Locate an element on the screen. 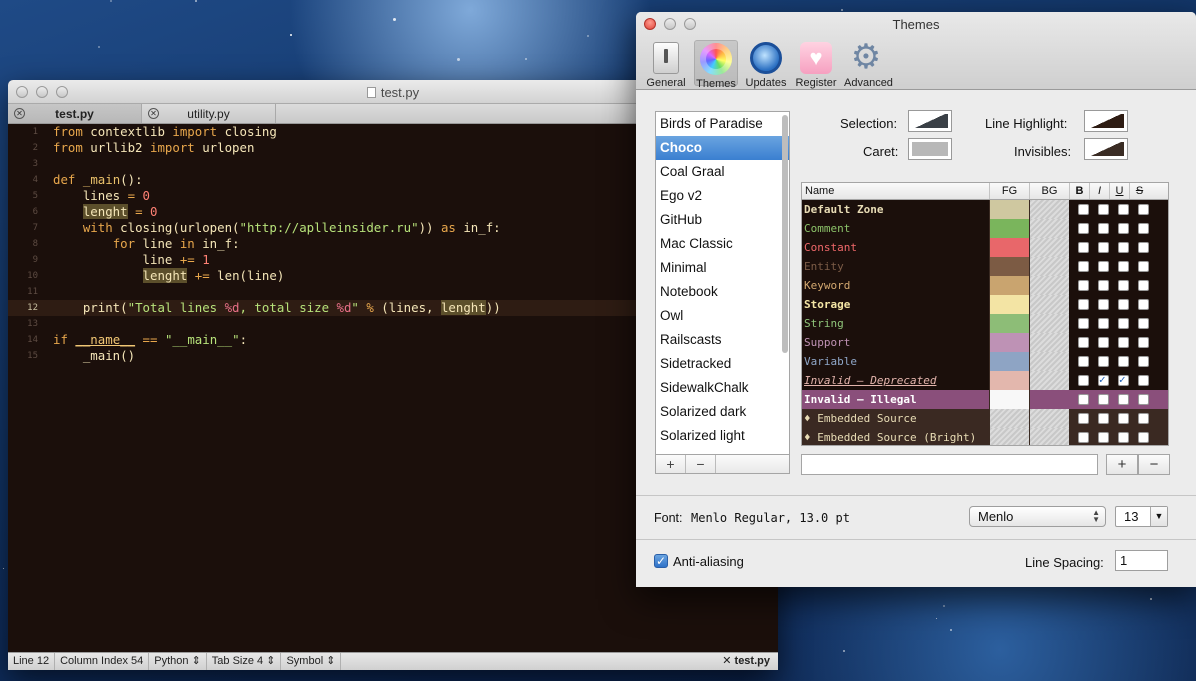 The height and width of the screenshot is (681, 1196). scope-row: Storage is located at coordinates (985, 304).